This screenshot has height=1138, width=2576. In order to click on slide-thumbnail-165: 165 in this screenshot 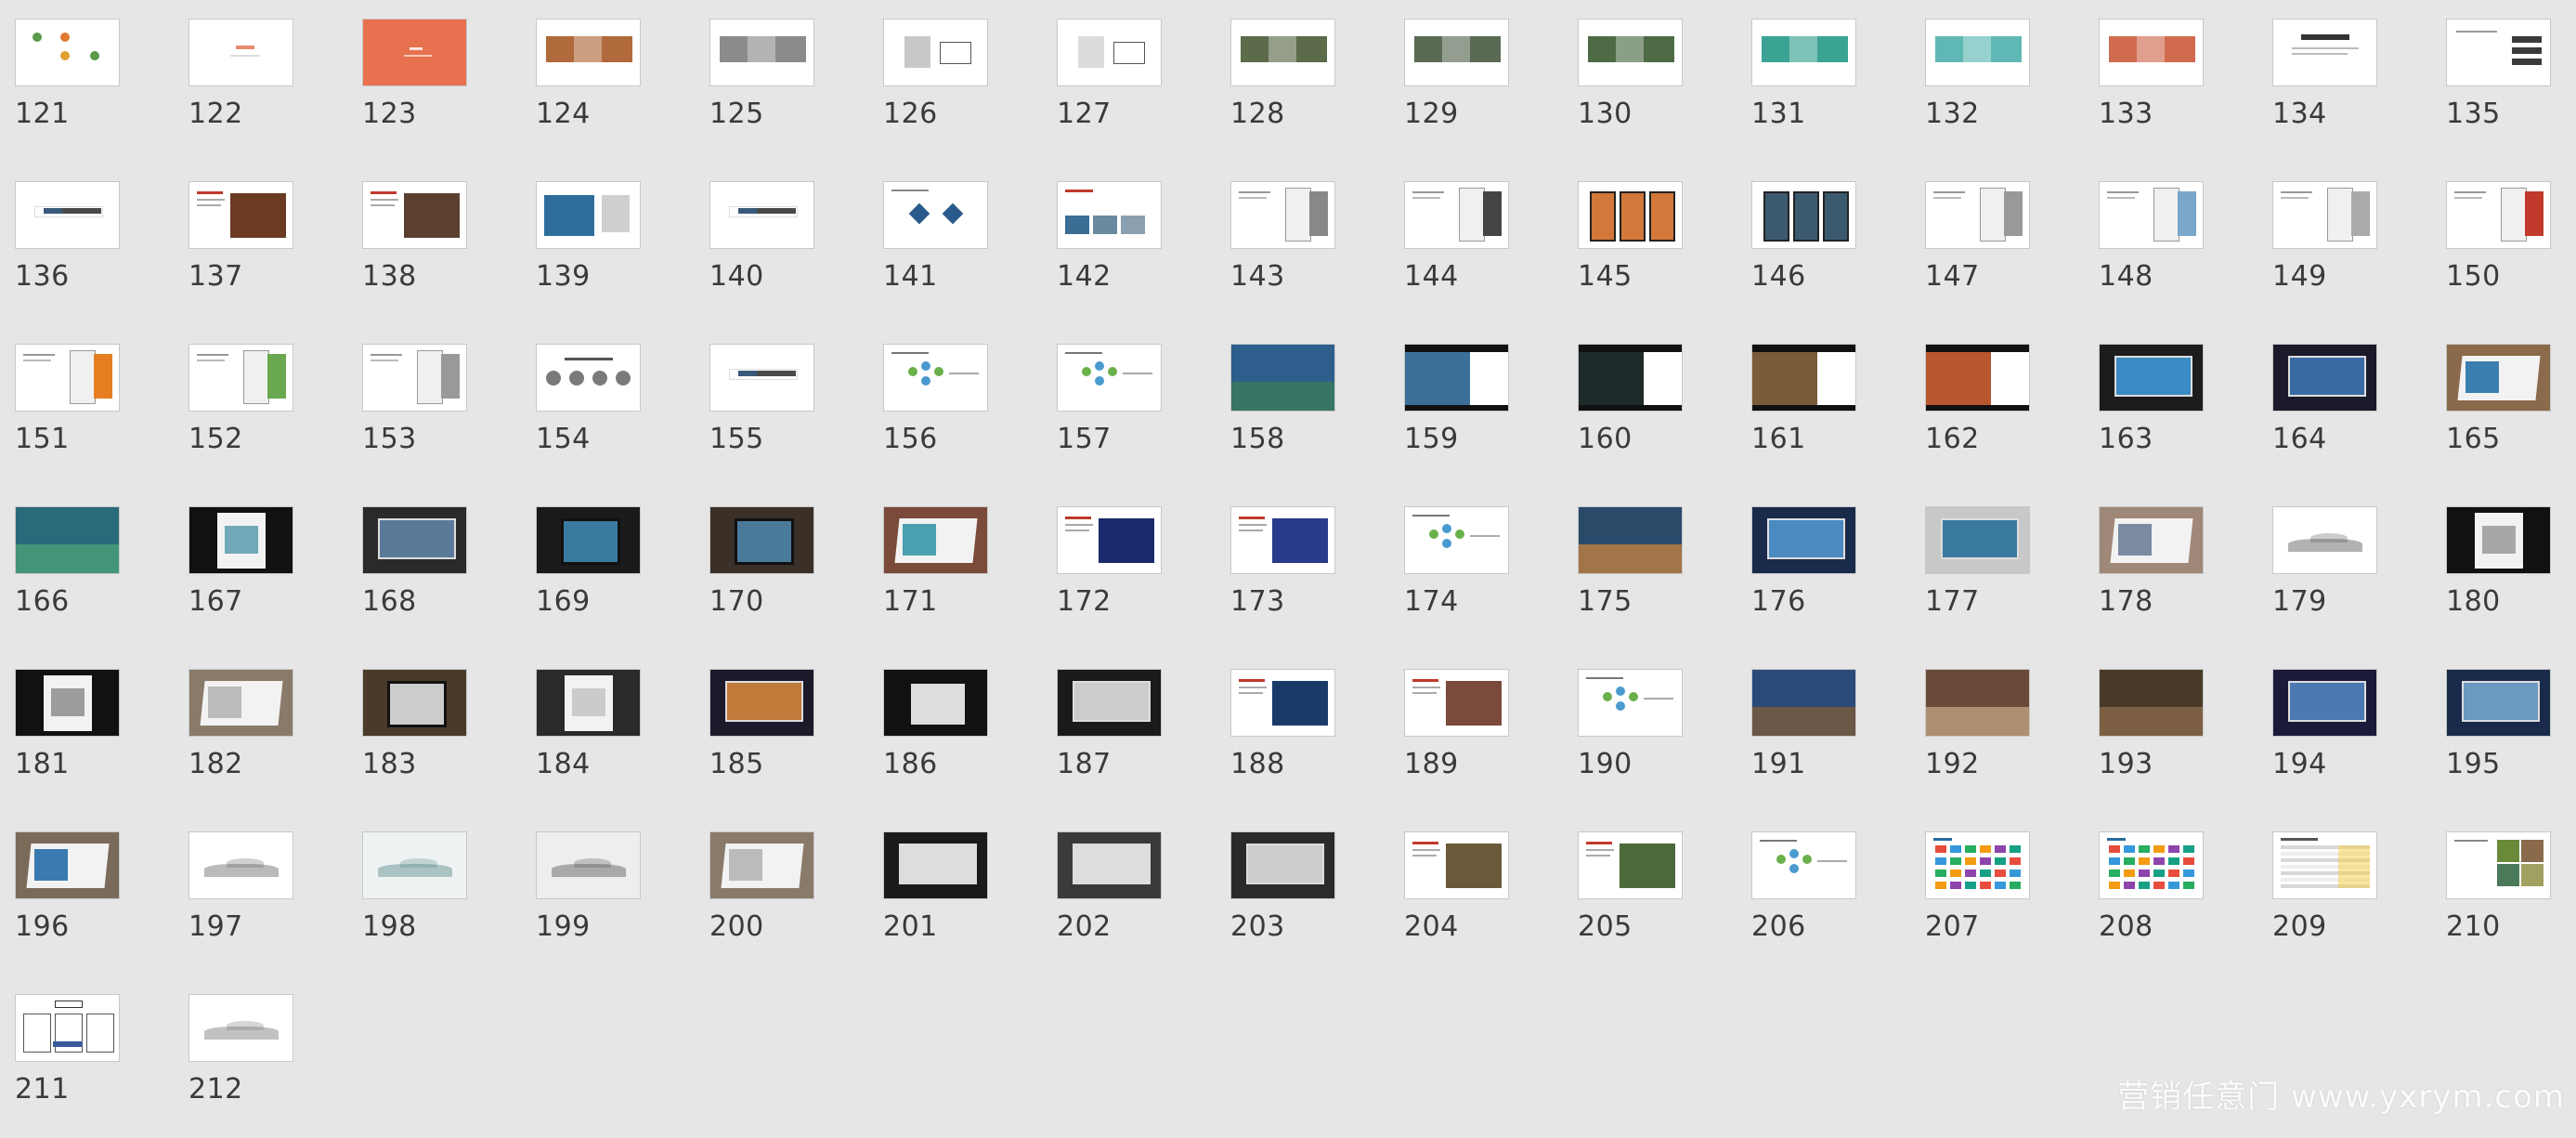, I will do `click(2503, 407)`.